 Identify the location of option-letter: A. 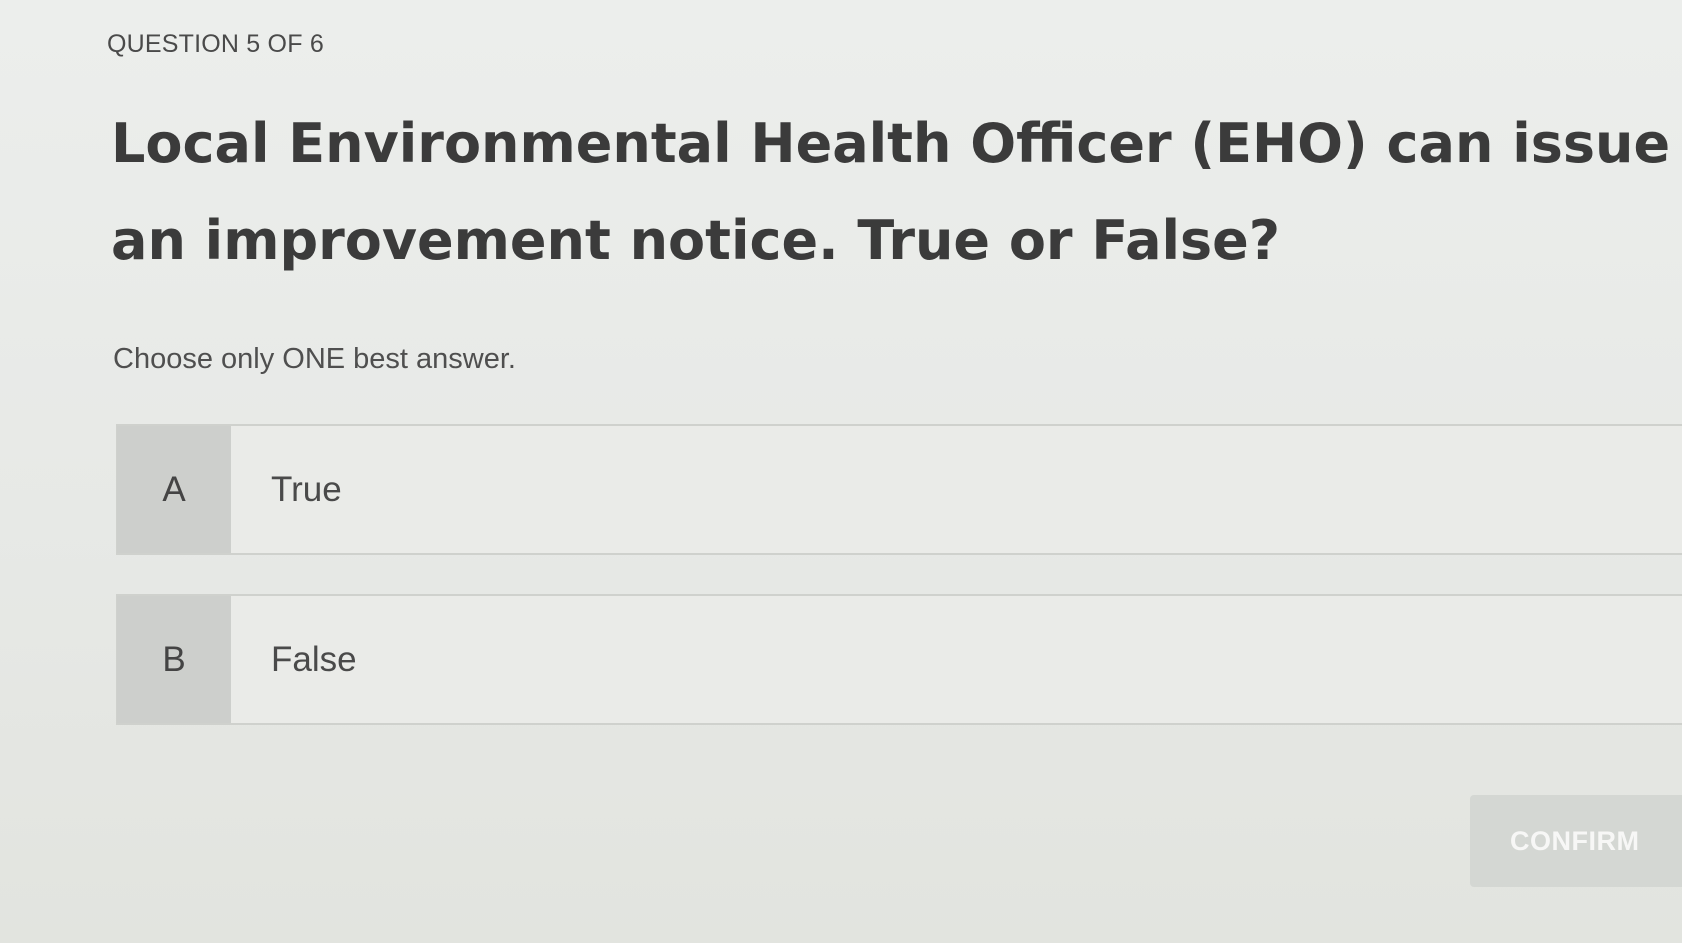
(174, 489).